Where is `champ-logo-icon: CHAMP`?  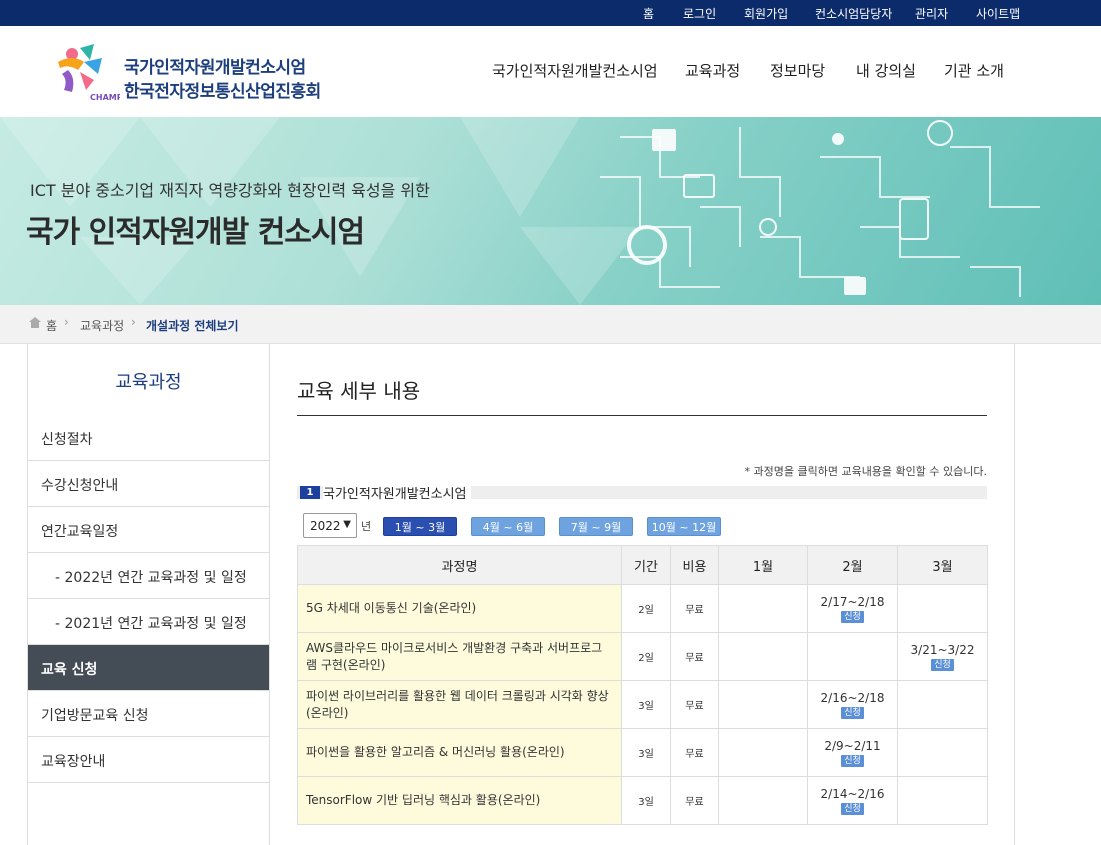
champ-logo-icon: CHAMP is located at coordinates (86, 72).